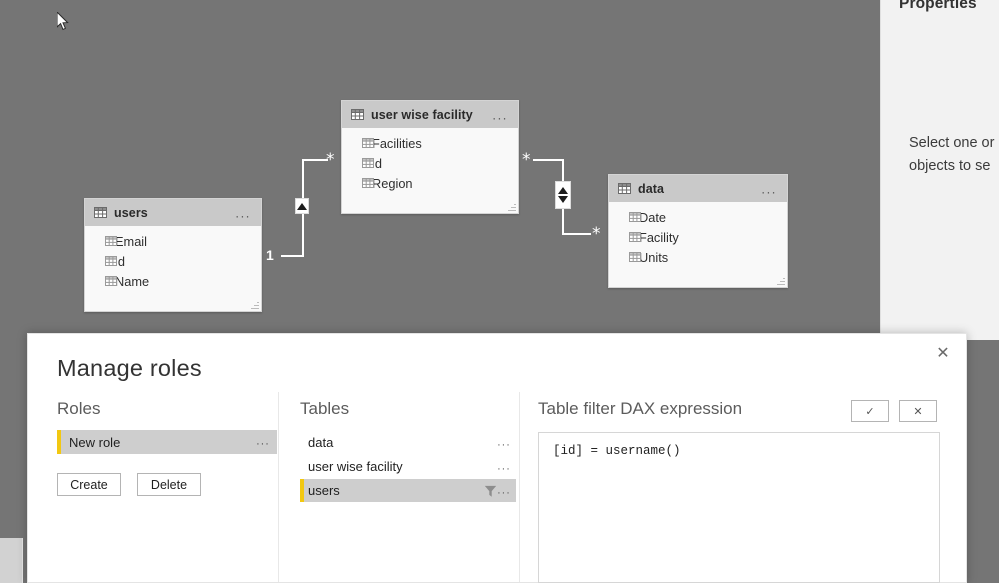 The height and width of the screenshot is (583, 999). What do you see at coordinates (132, 281) in the screenshot?
I see `field-label: Name` at bounding box center [132, 281].